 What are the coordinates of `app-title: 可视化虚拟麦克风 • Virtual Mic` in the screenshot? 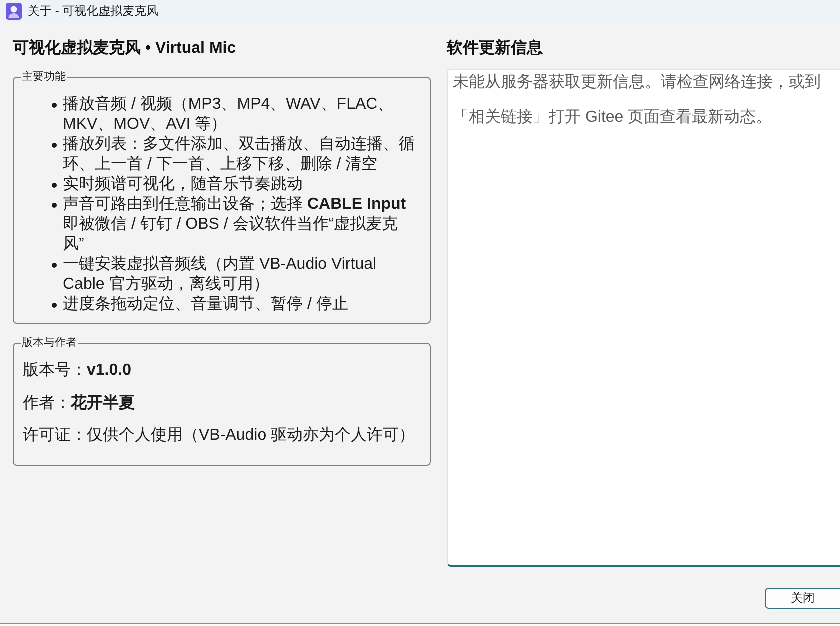 It's located at (125, 48).